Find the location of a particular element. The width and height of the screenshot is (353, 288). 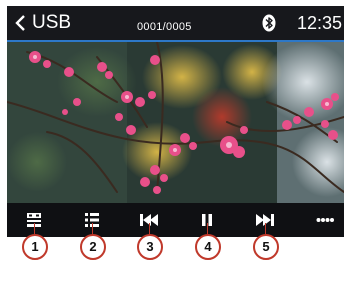

track-counter: 0001/0005 is located at coordinates (164, 27).